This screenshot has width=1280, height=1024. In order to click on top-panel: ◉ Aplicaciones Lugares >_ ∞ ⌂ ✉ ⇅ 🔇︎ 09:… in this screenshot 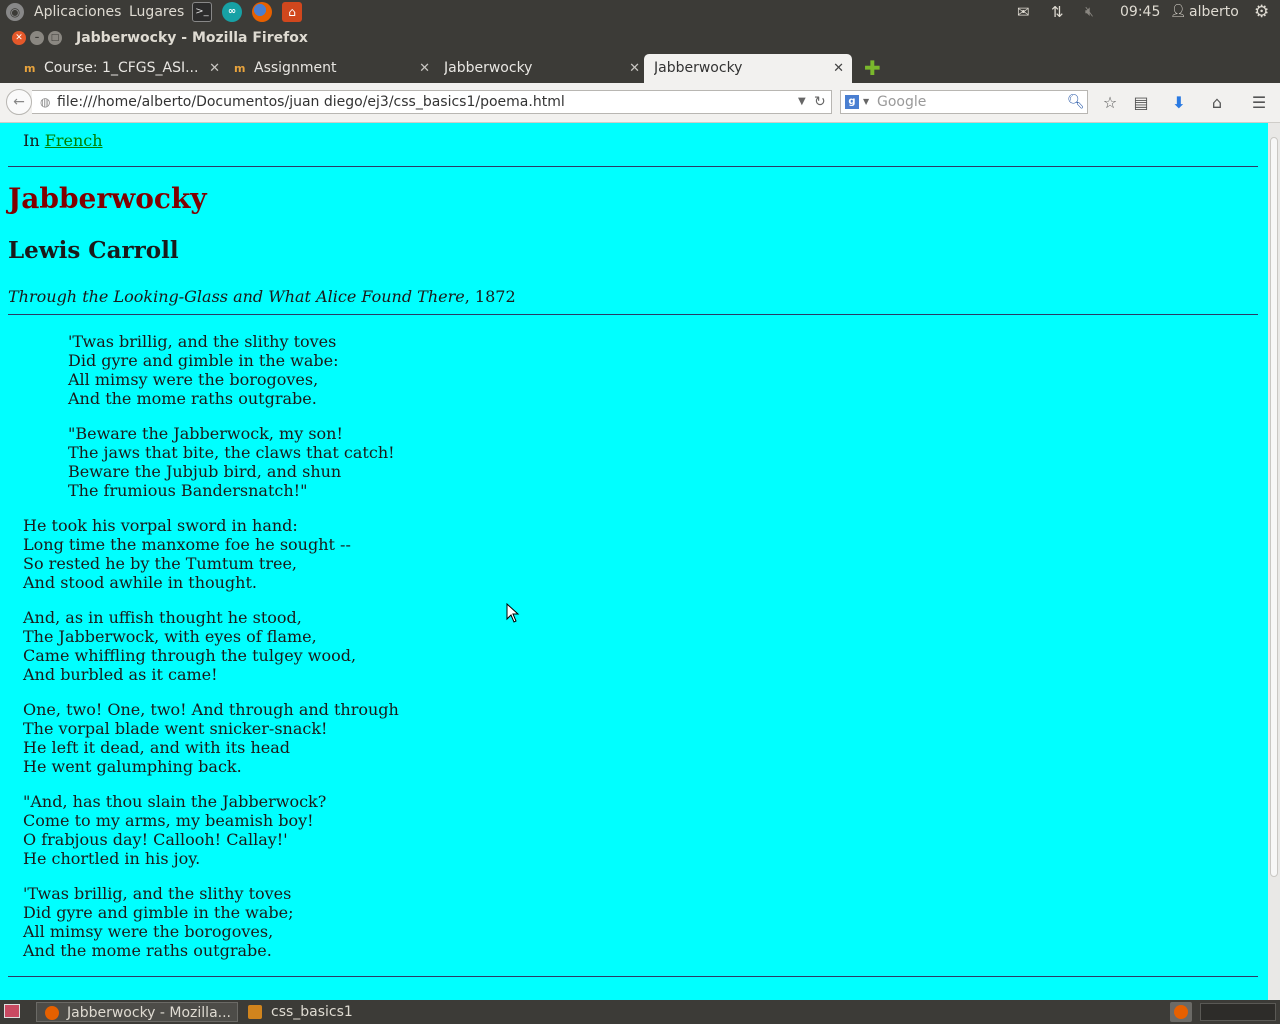, I will do `click(640, 12)`.